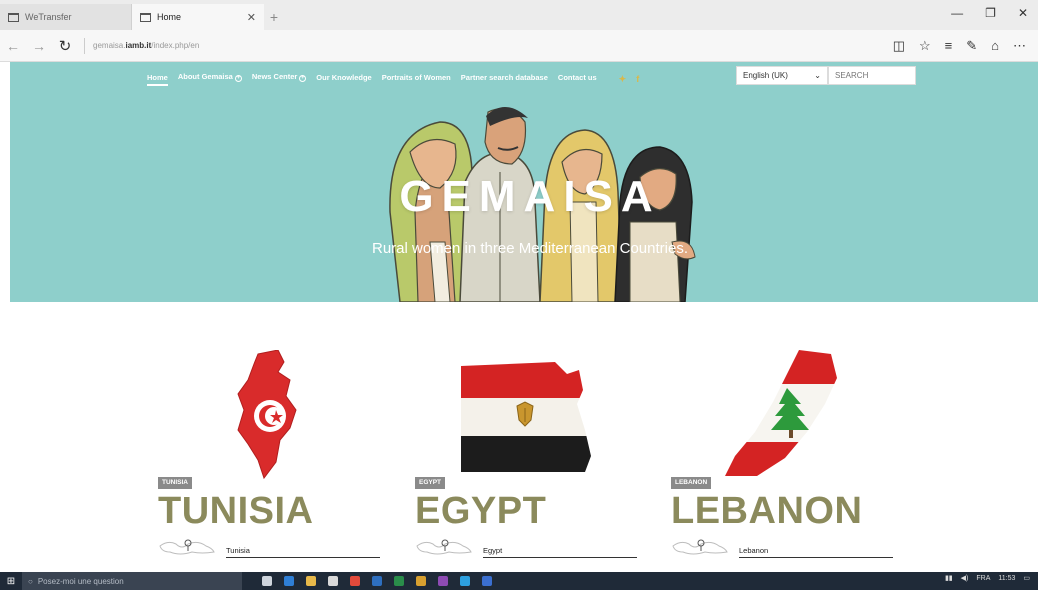 The image size is (1038, 590). What do you see at coordinates (251, 17) in the screenshot?
I see `close-tab-icon: ✕` at bounding box center [251, 17].